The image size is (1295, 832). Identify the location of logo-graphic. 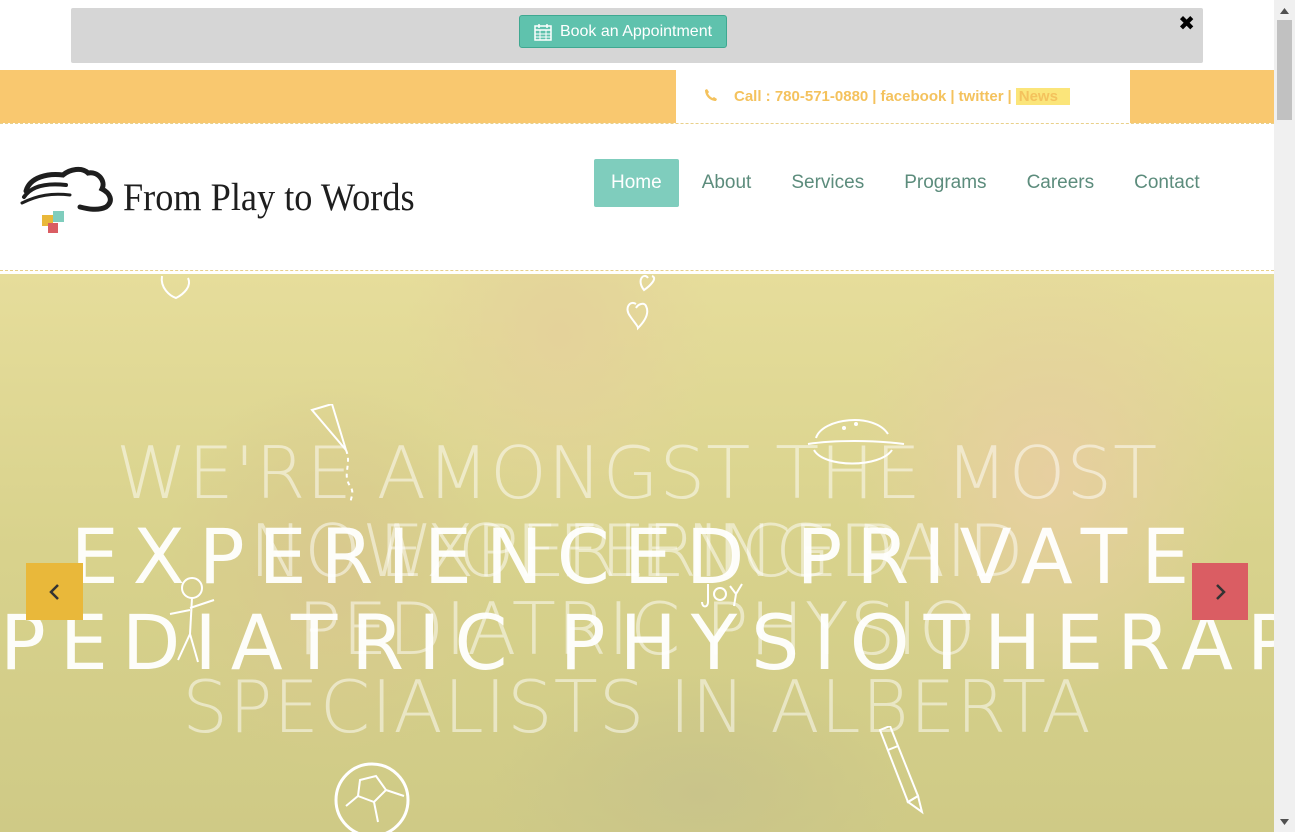
(66, 199).